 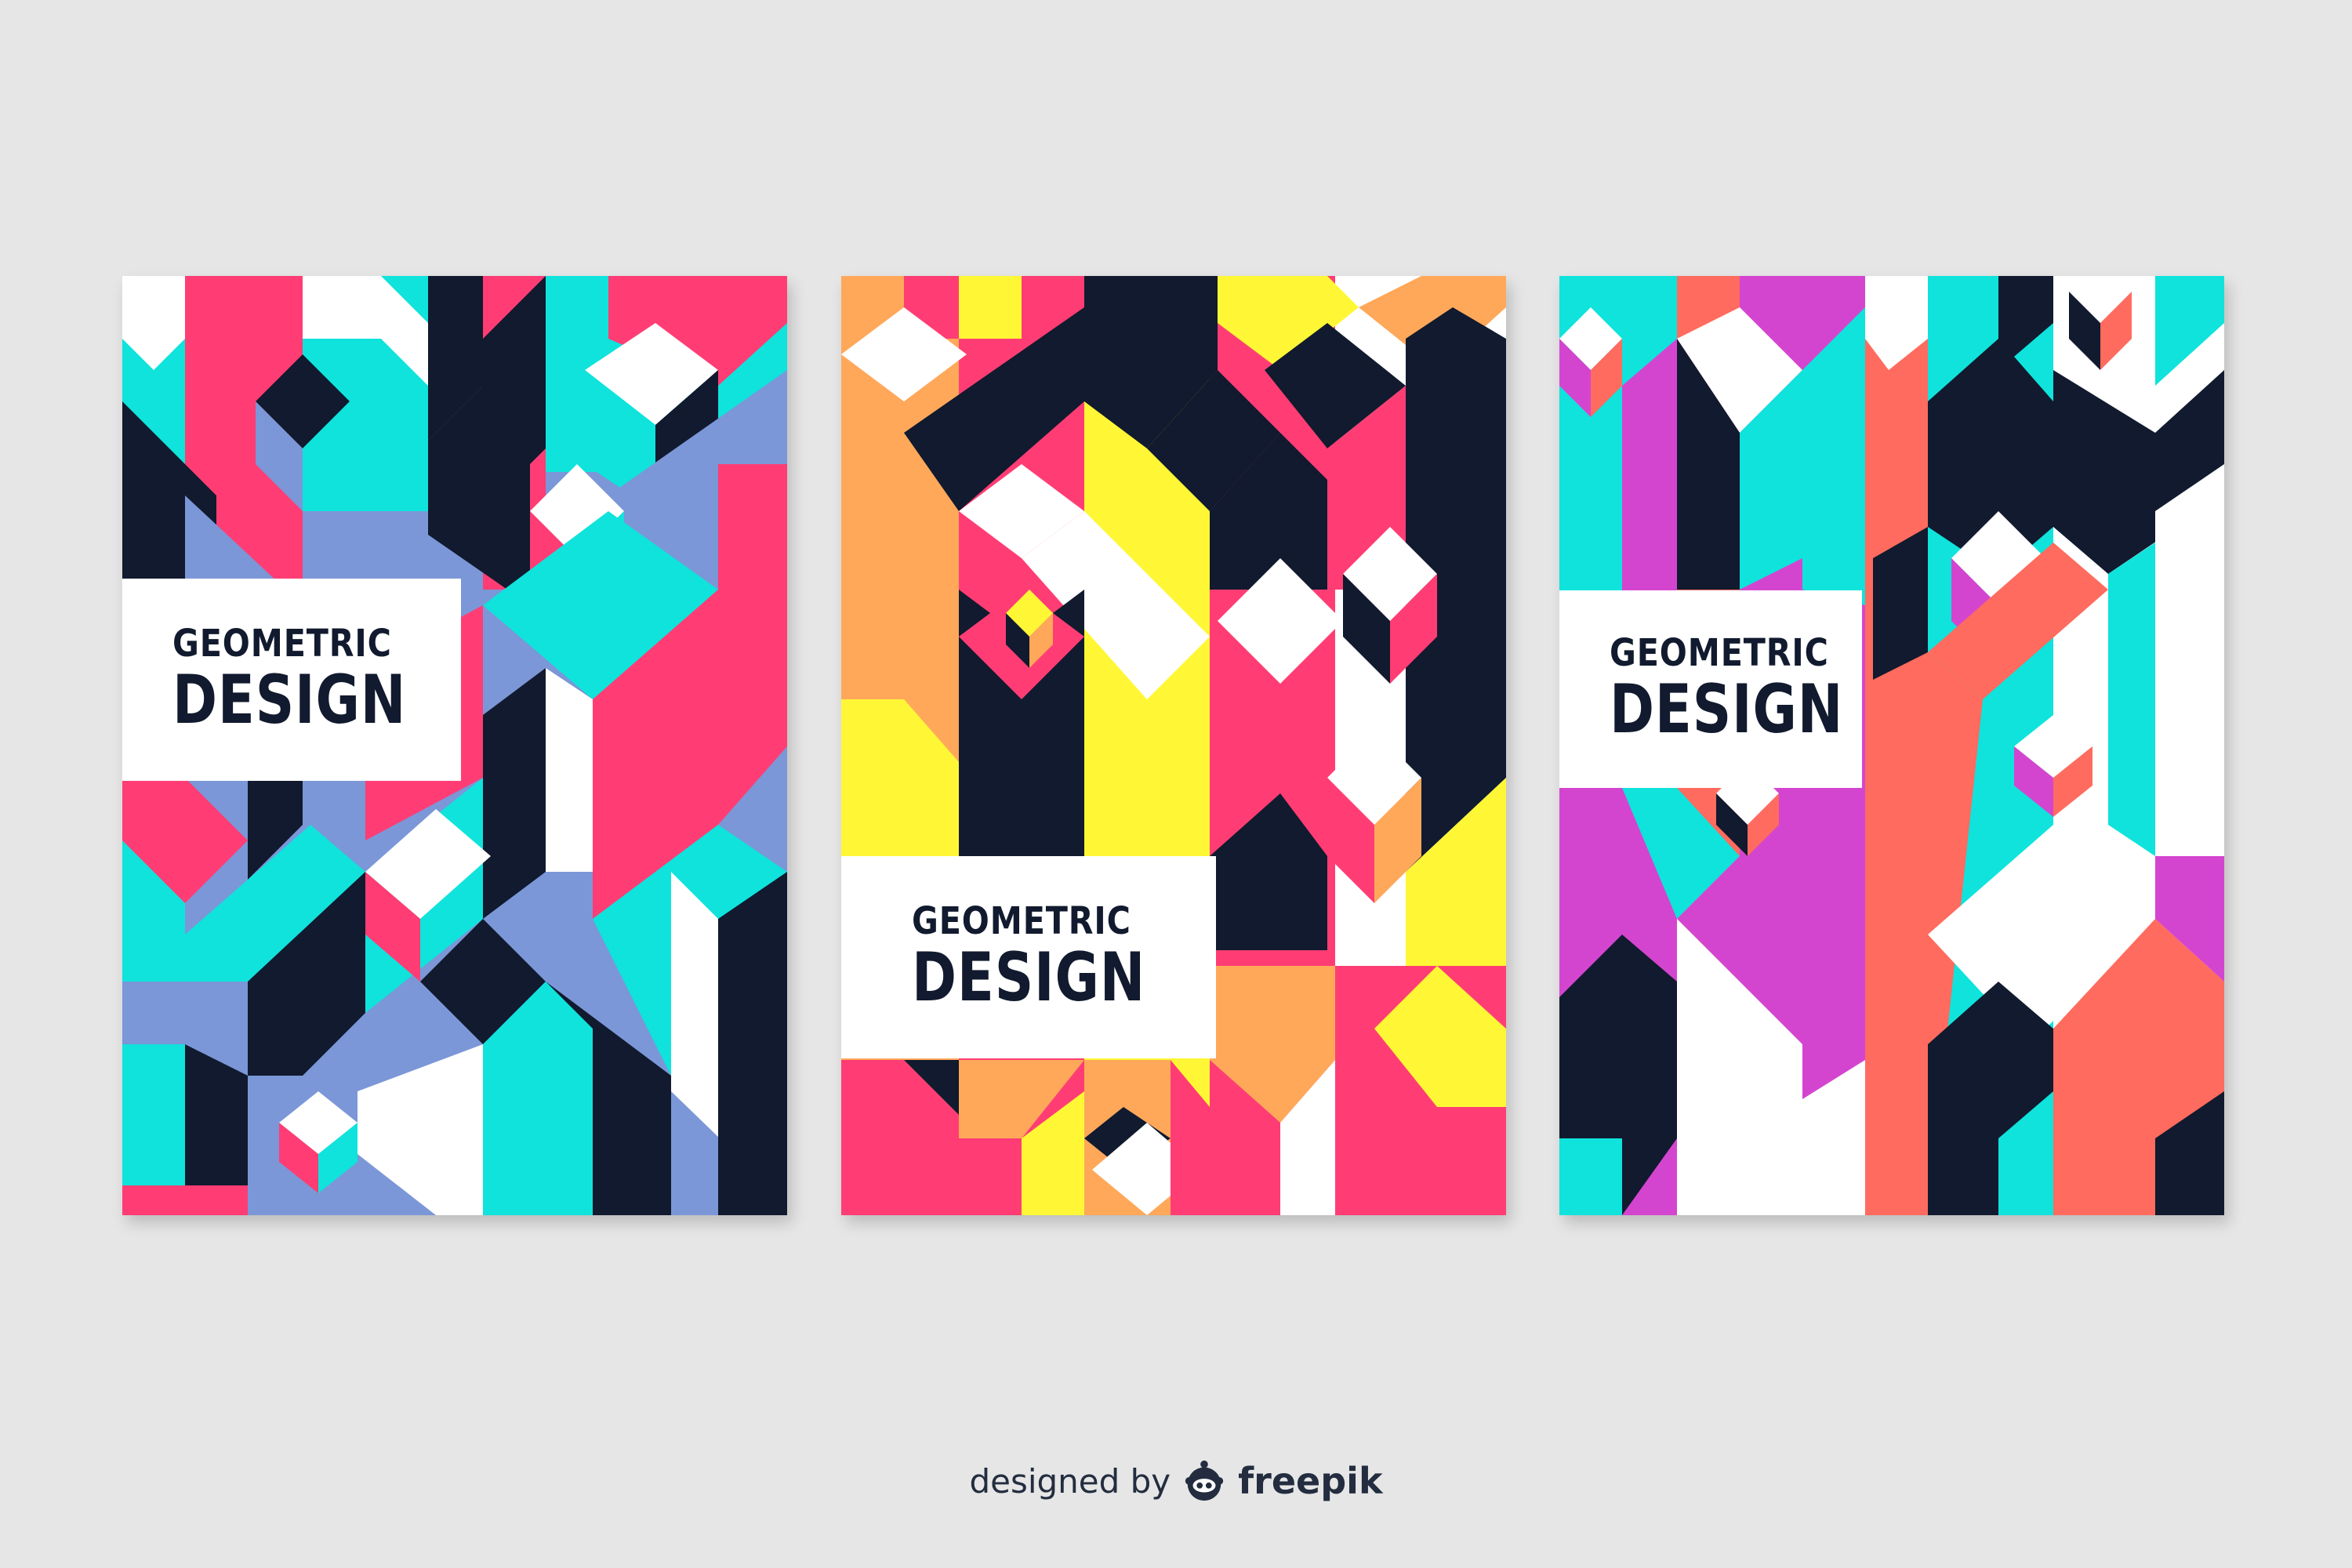 I want to click on designer-credit: designed by freepik, so click(x=1176, y=1481).